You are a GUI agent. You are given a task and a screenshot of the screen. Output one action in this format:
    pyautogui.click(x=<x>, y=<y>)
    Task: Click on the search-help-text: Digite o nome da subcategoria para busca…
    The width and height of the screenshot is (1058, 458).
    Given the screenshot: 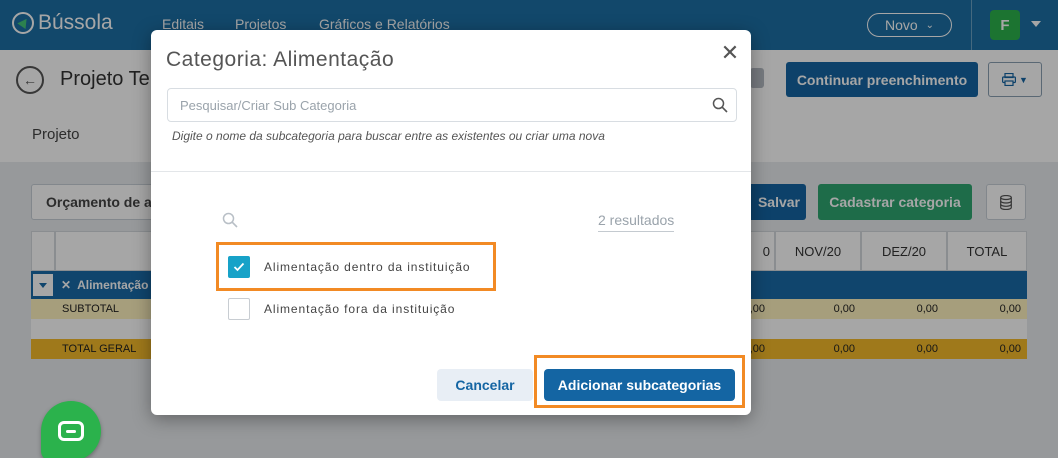 What is the action you would take?
    pyautogui.click(x=388, y=136)
    